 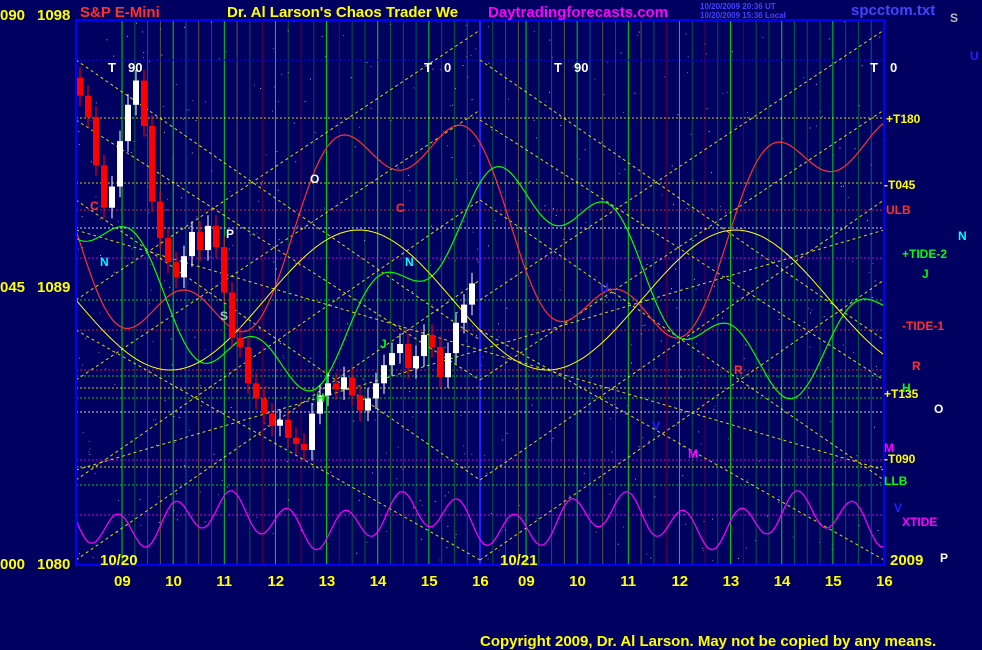 What do you see at coordinates (526, 581) in the screenshot?
I see `x-tick-label: 09` at bounding box center [526, 581].